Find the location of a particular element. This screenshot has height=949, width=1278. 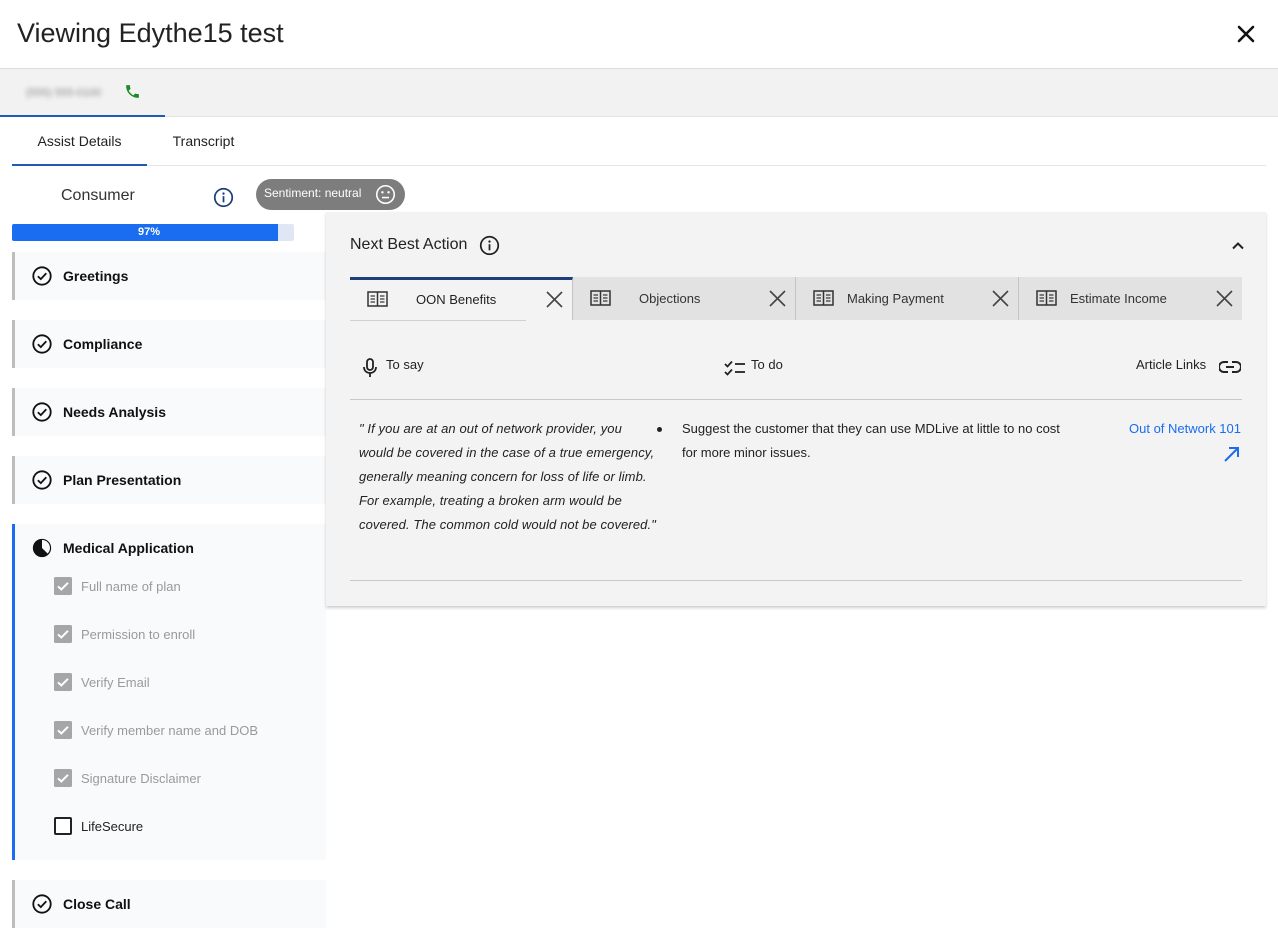

consumer-label: Consumer is located at coordinates (98, 195).